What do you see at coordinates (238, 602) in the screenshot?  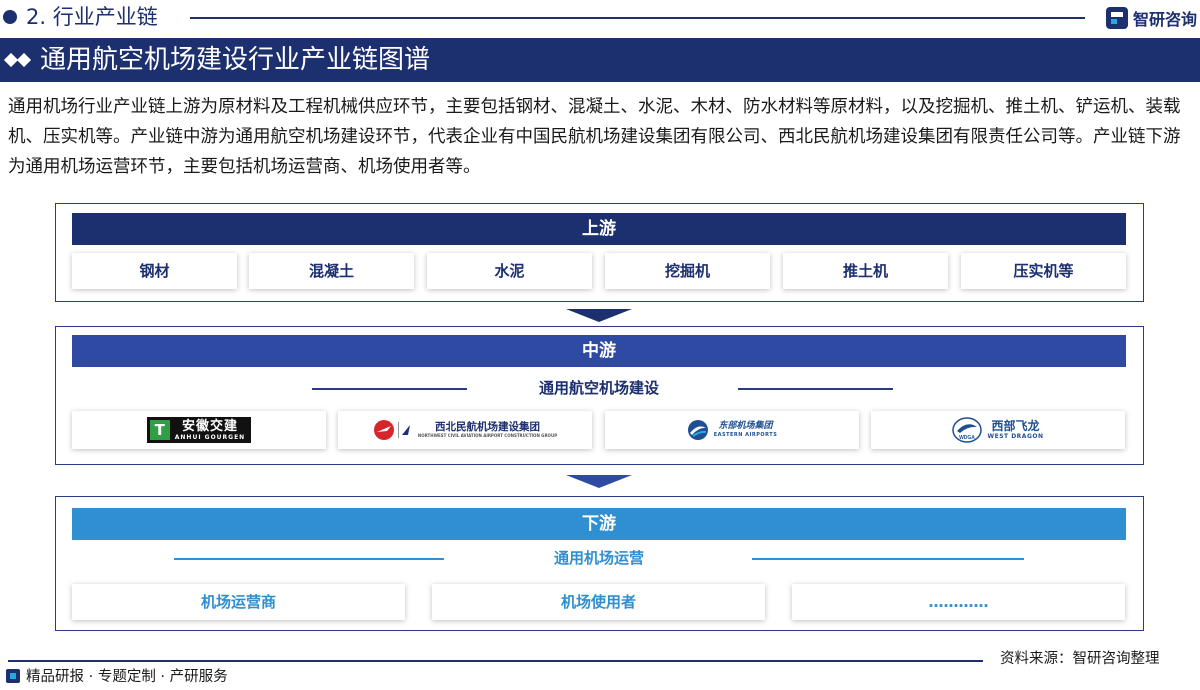 I see `downstream-item-operator: 机场运营商` at bounding box center [238, 602].